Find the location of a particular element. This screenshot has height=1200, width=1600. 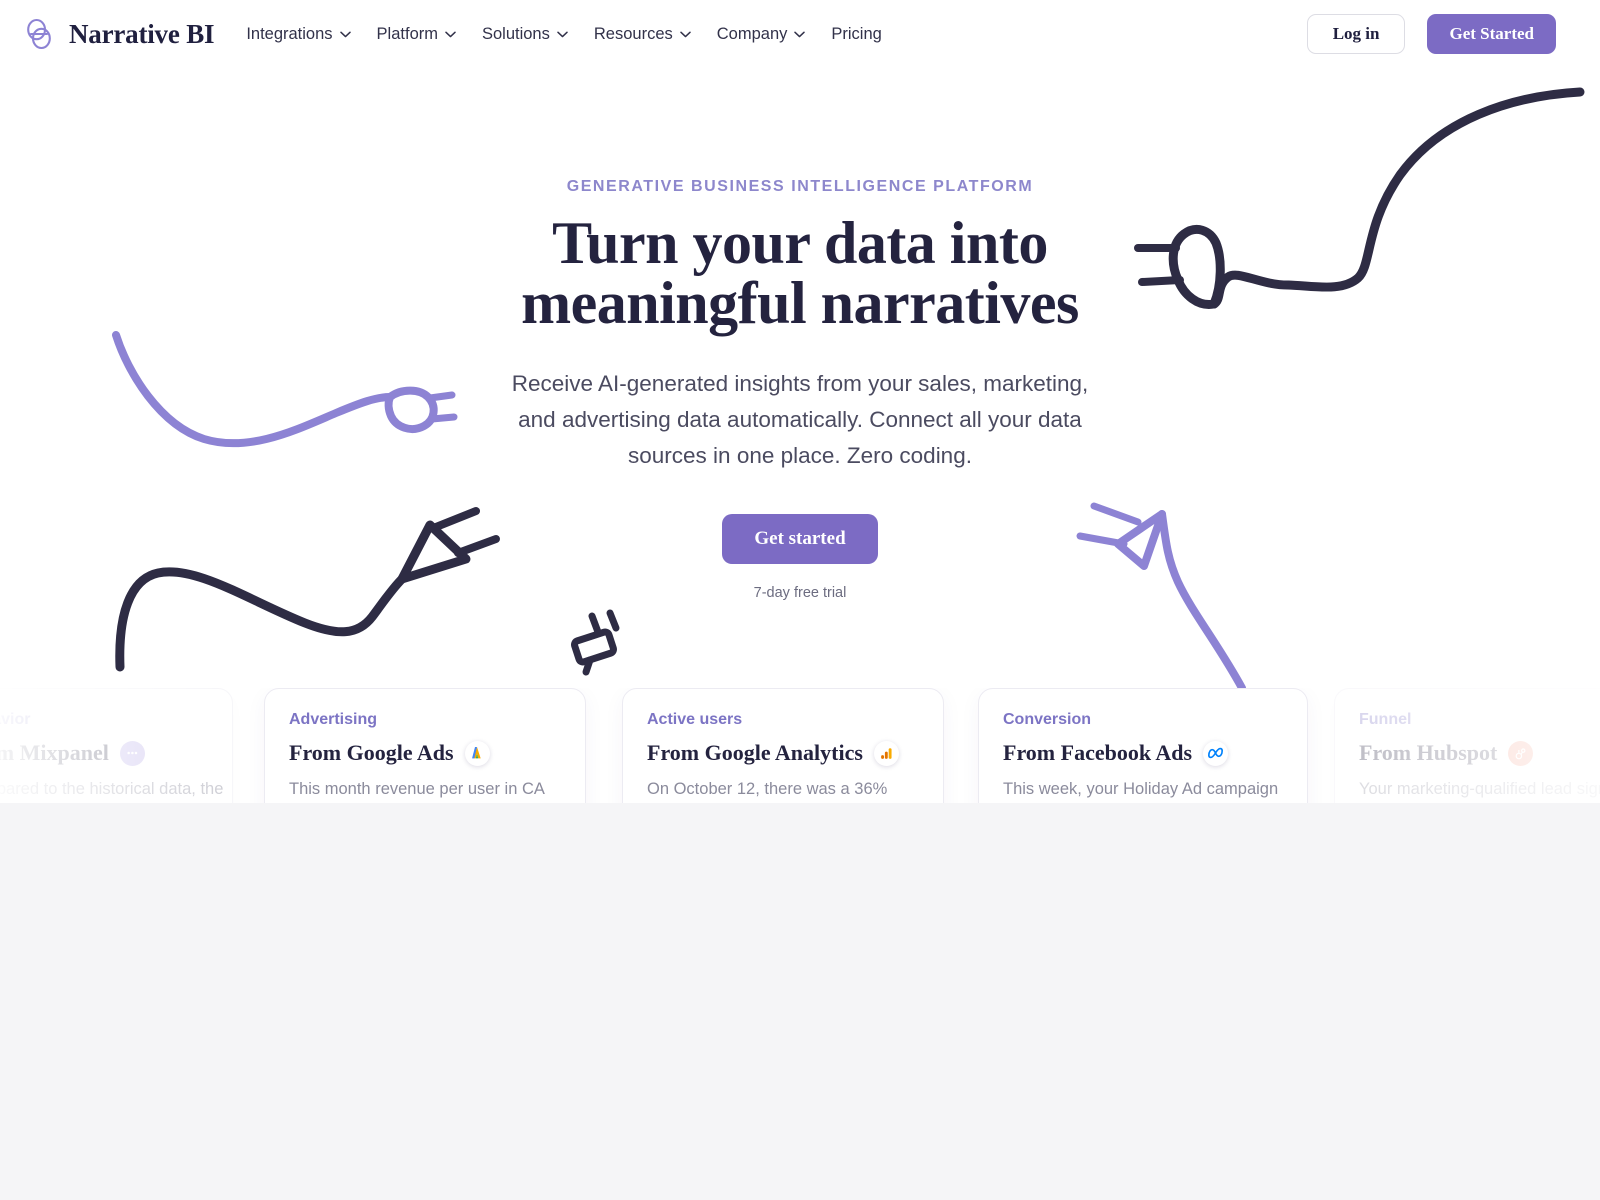

plug-small-center-icon is located at coordinates (595, 642).